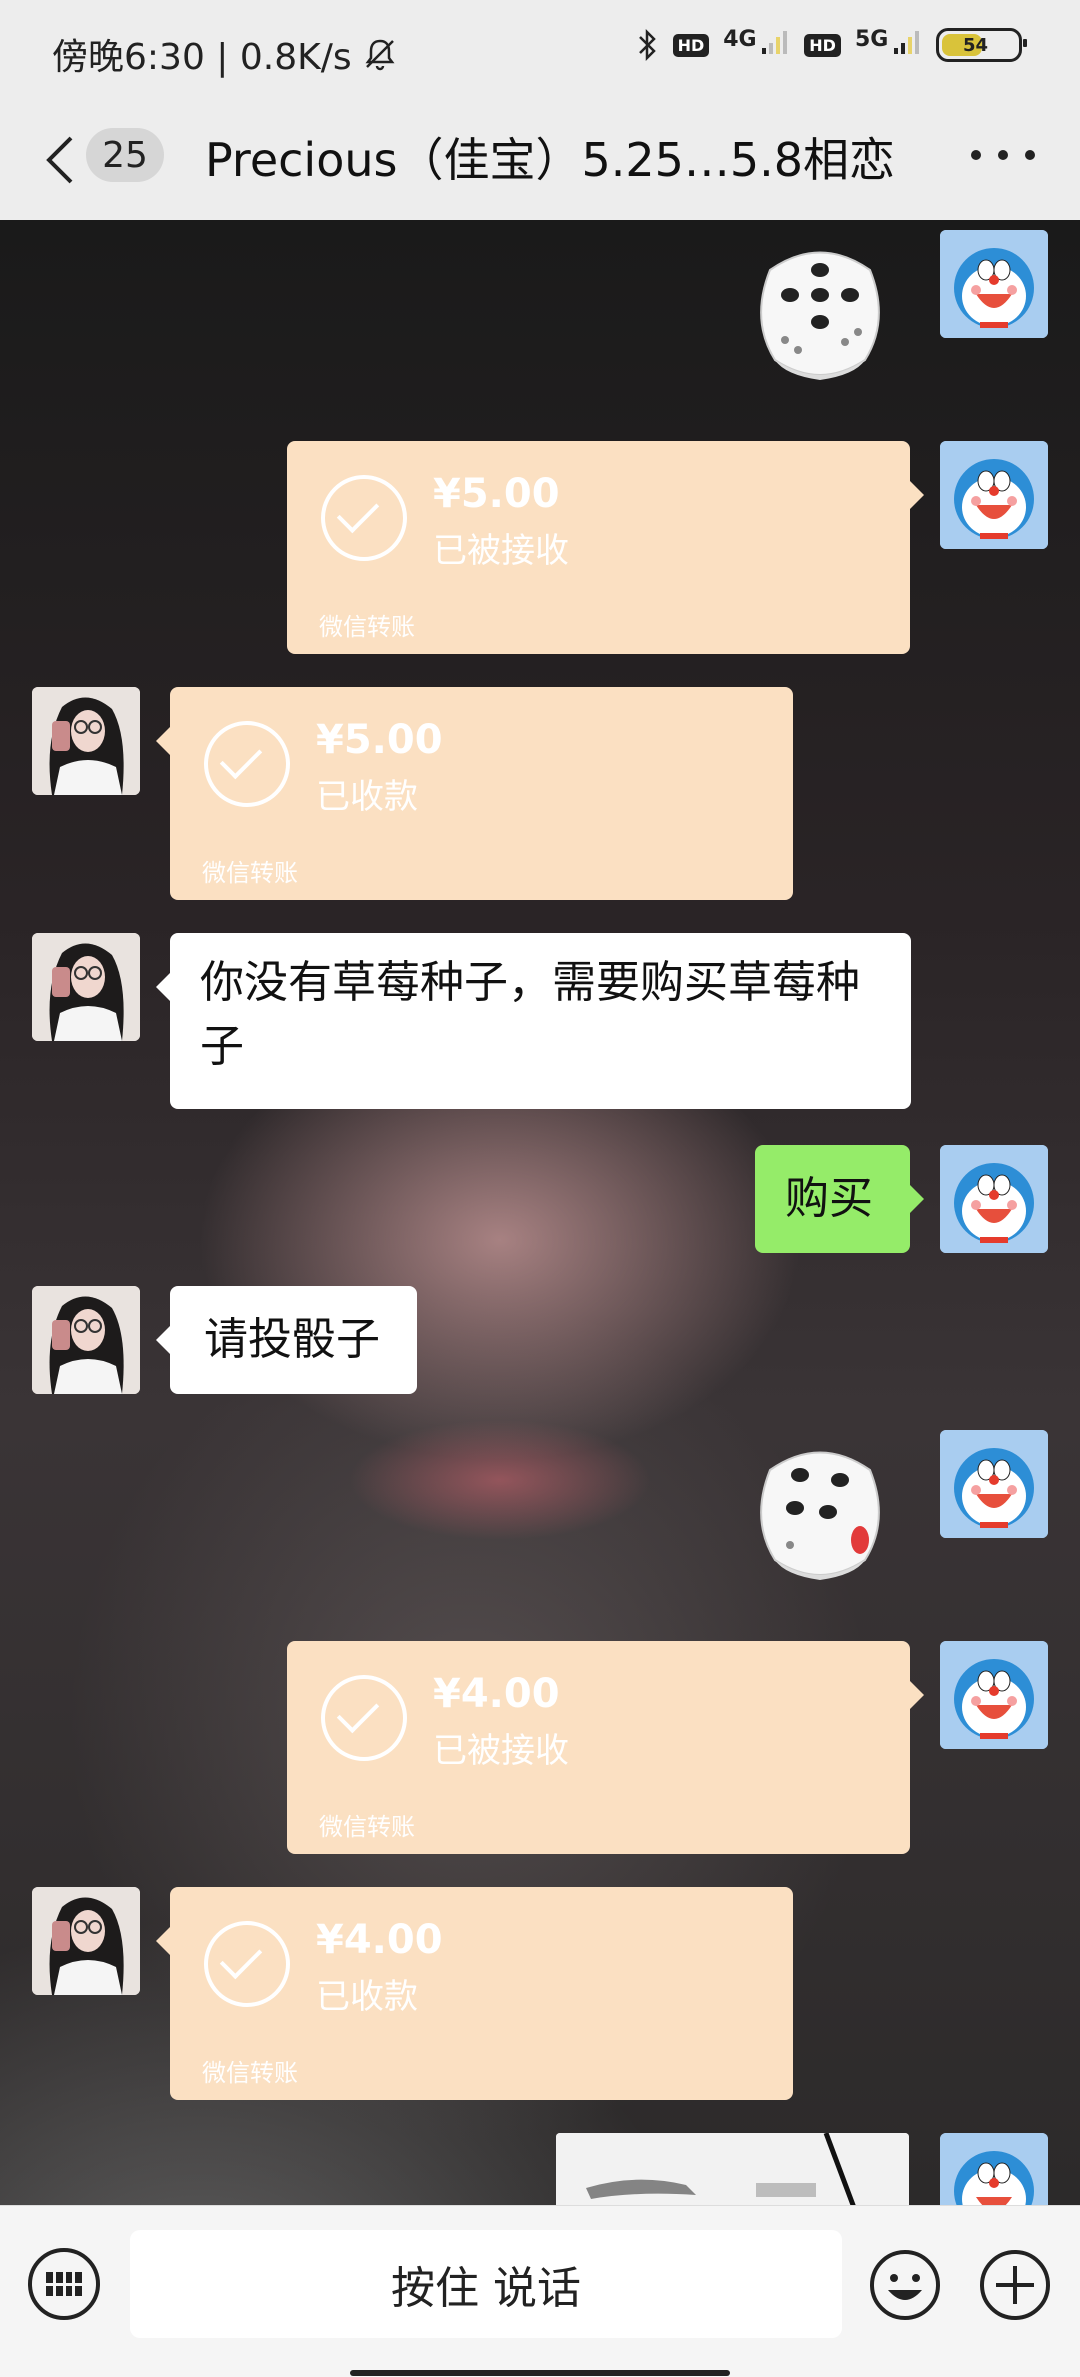  Describe the element at coordinates (647, 45) in the screenshot. I see `bluetooth-icon` at that location.